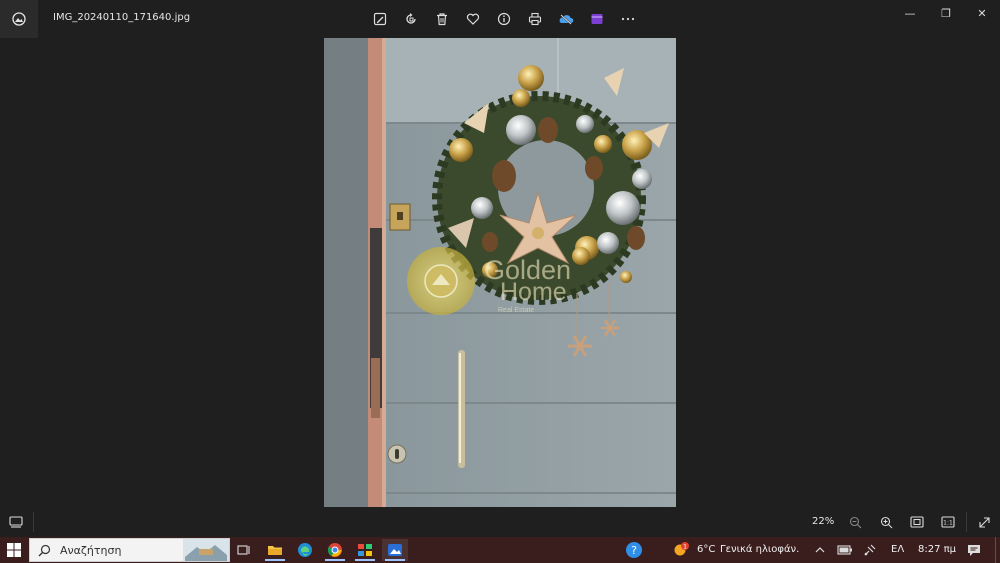 The image size is (1000, 563). I want to click on input-language: ΕΛ, so click(897, 549).